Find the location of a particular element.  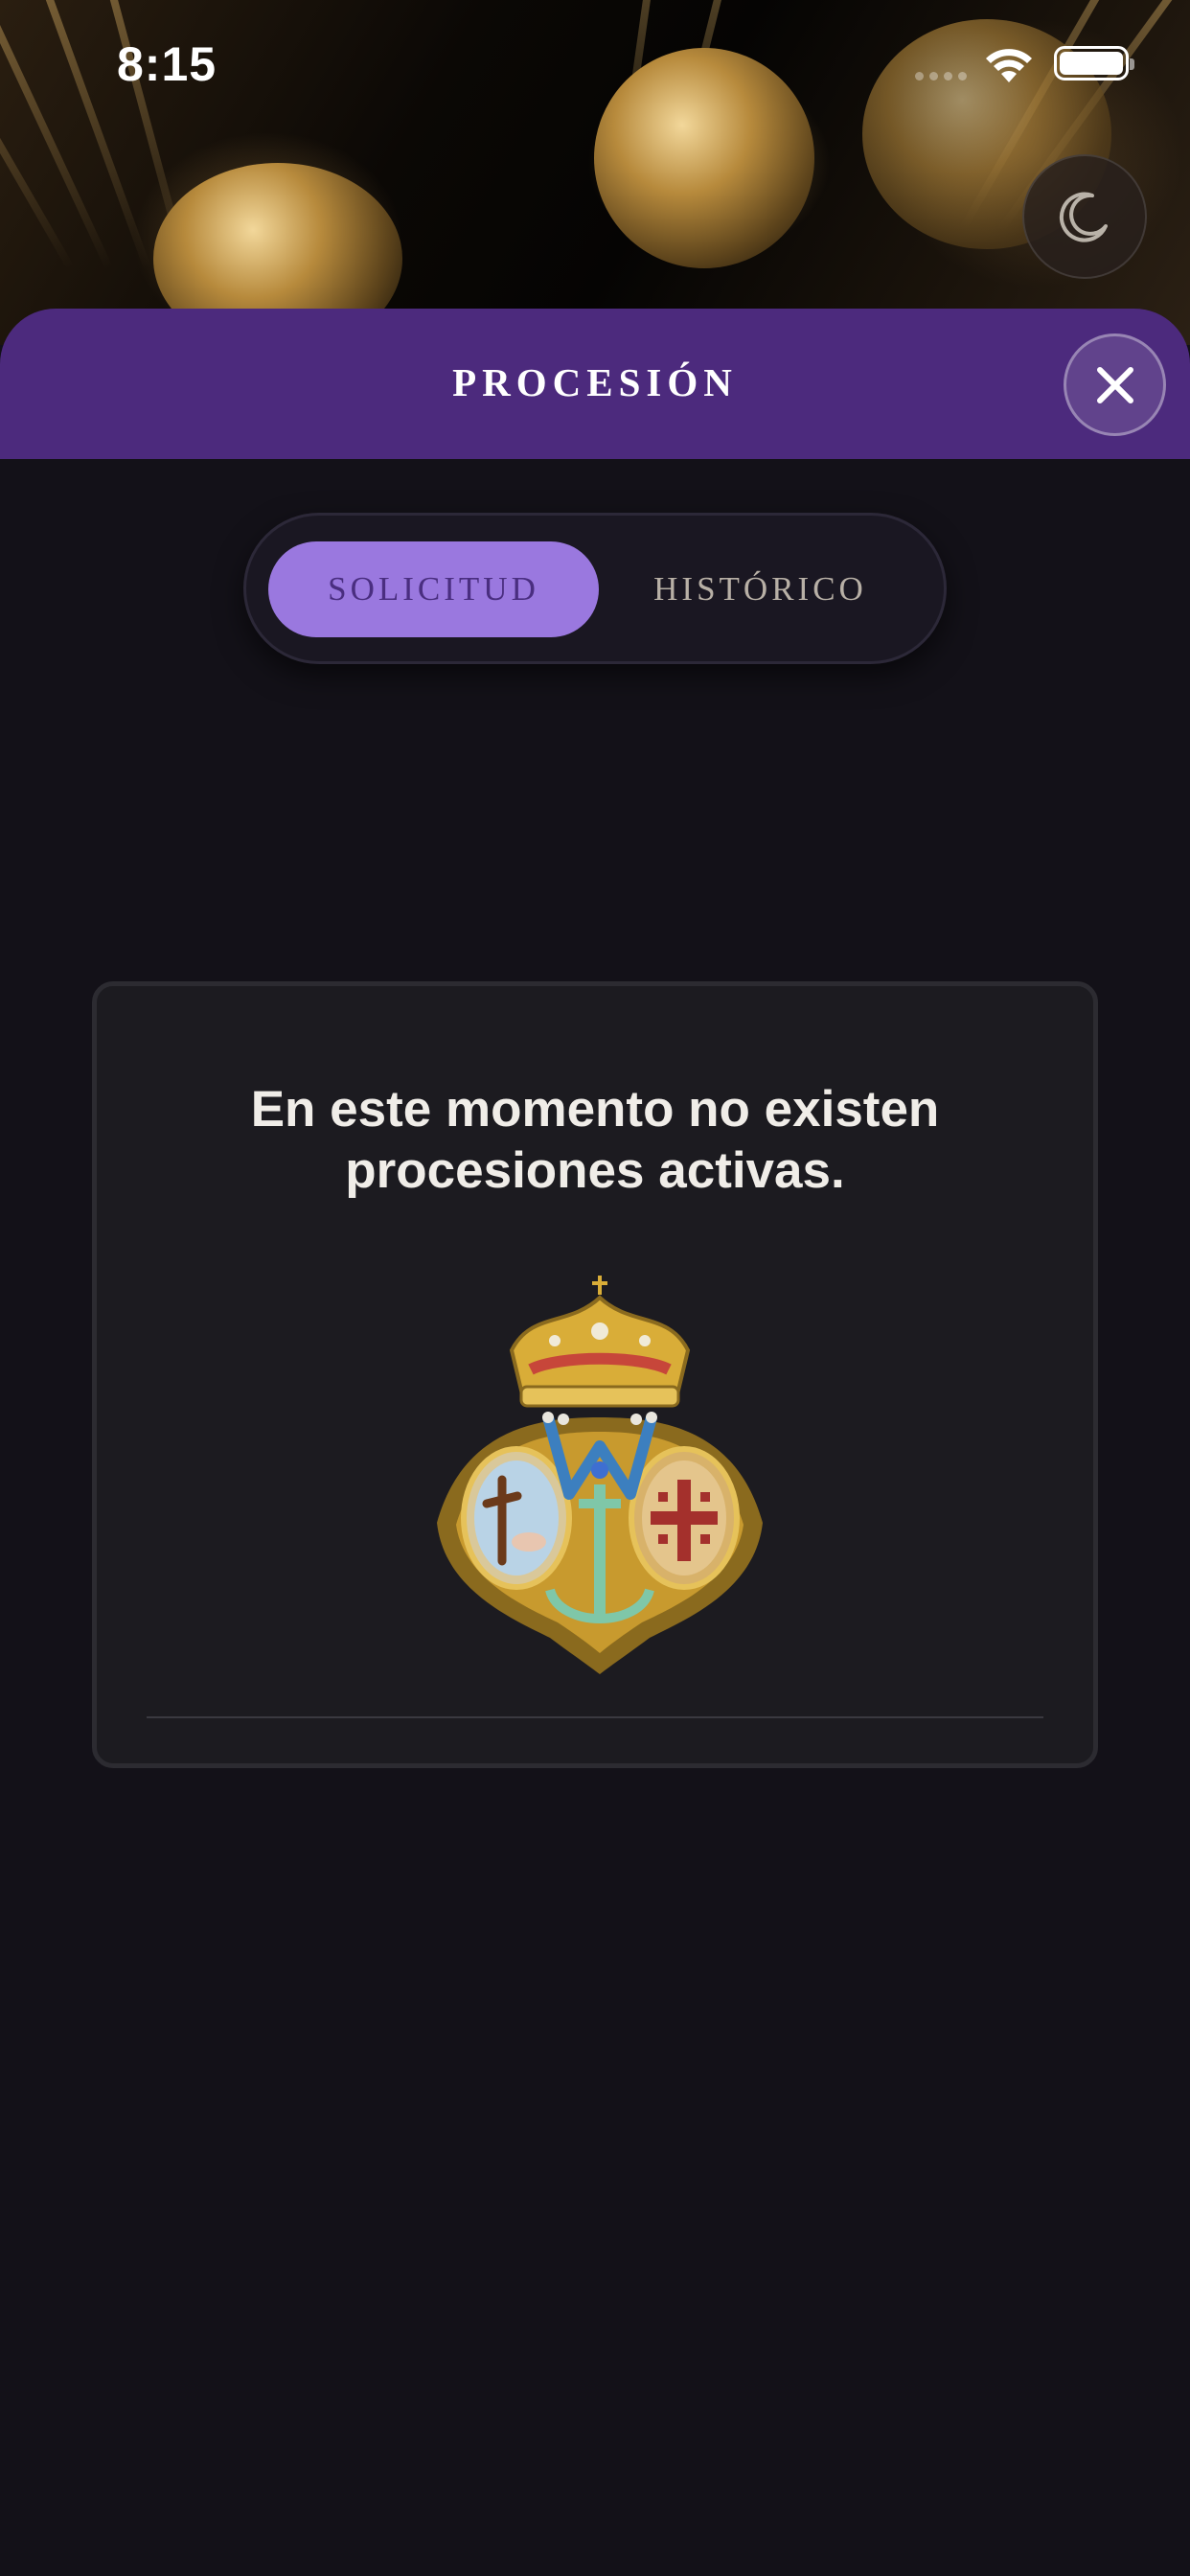

moon-icon is located at coordinates (1083, 217).